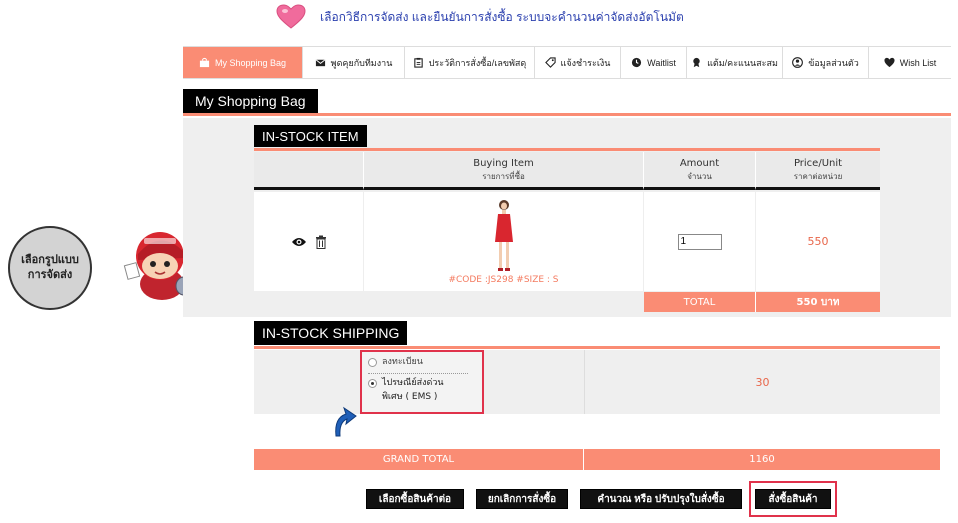 This screenshot has height=523, width=958. I want to click on row-actions, so click(309, 241).